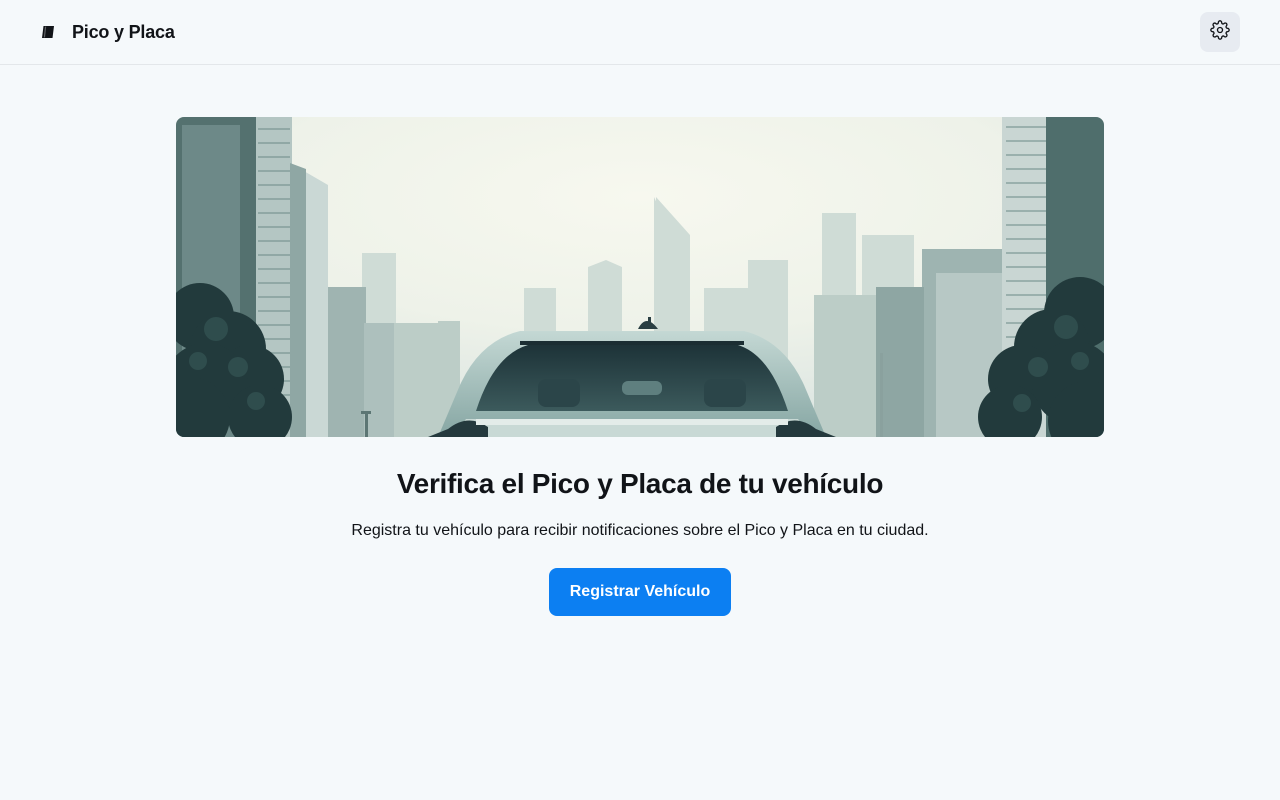  Describe the element at coordinates (123, 31) in the screenshot. I see `app-title: Pico y Placa` at that location.